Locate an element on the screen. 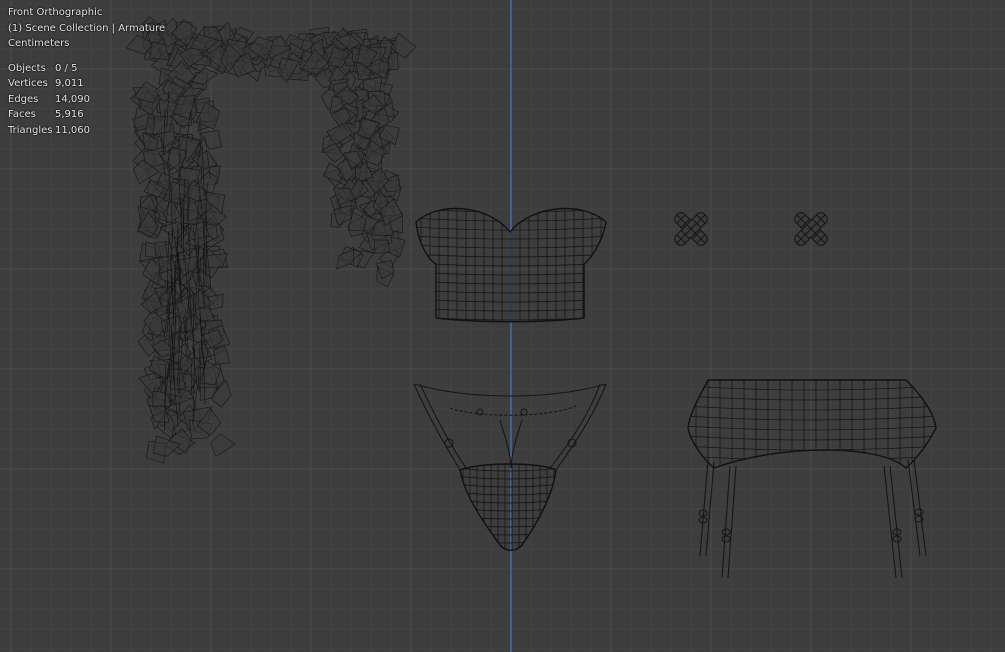  stat-label: Edges is located at coordinates (23, 99).